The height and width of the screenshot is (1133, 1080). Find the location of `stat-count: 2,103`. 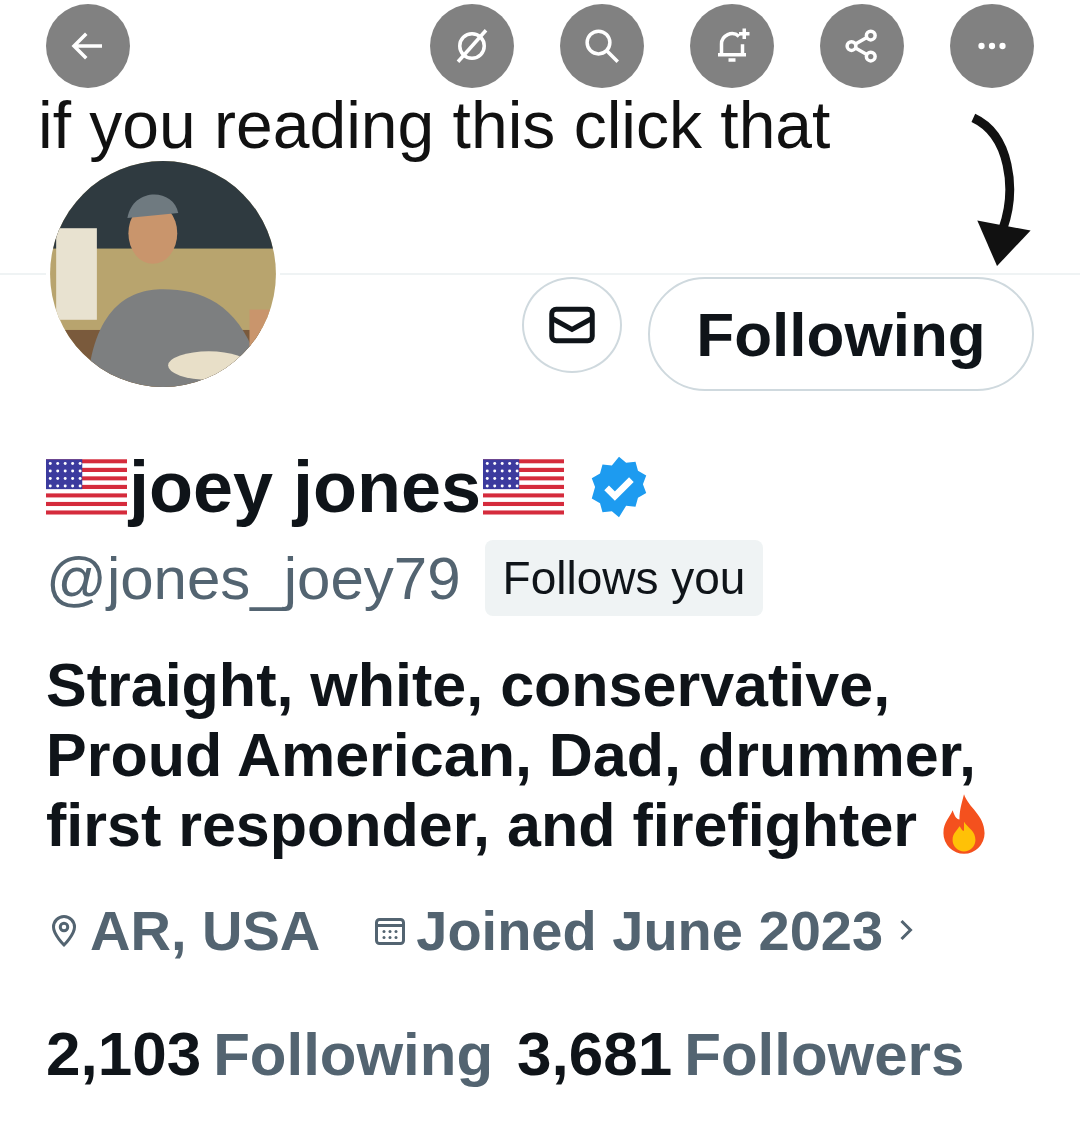

stat-count: 2,103 is located at coordinates (124, 1053).